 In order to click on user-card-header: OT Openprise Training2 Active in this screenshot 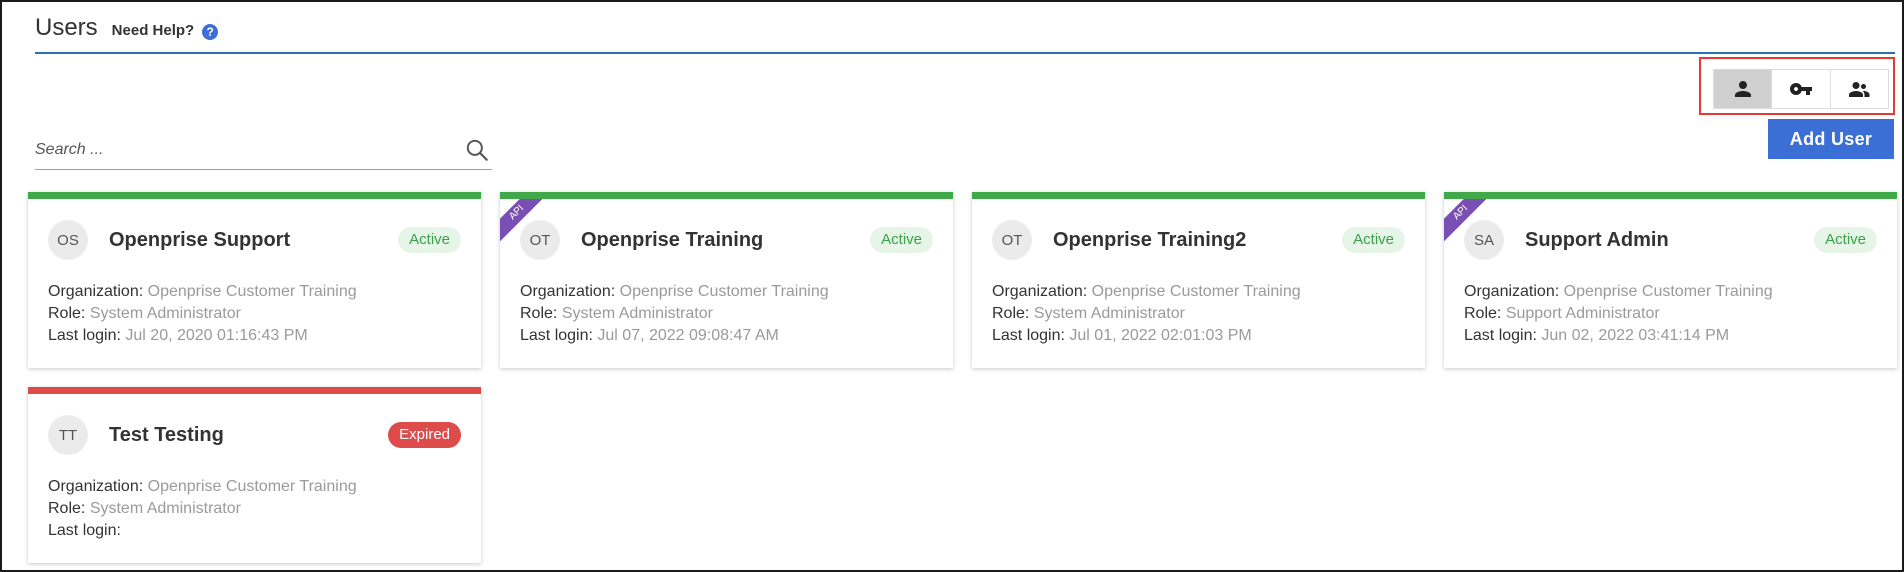, I will do `click(1198, 240)`.